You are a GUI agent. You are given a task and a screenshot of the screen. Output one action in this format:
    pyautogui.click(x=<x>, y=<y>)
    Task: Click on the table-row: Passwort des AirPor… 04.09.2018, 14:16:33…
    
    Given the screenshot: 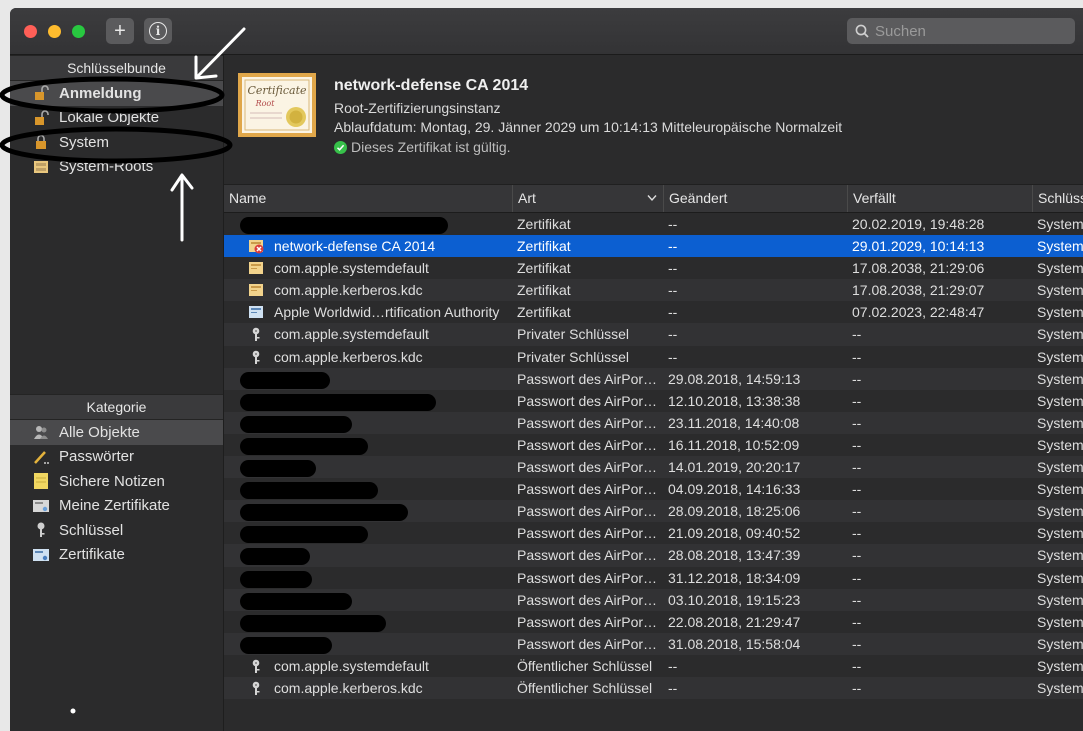 What is the action you would take?
    pyautogui.click(x=653, y=489)
    